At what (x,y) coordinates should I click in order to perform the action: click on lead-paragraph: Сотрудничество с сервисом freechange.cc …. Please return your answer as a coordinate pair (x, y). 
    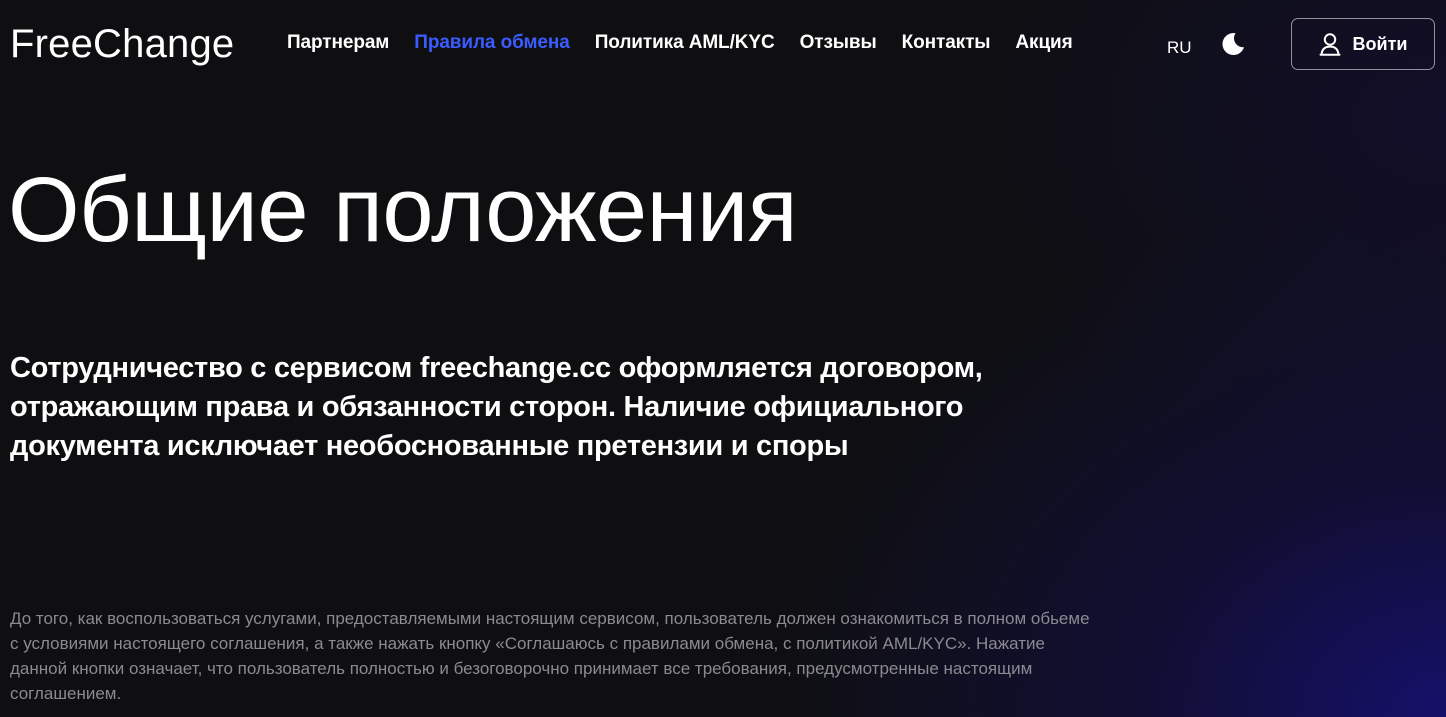
    Looking at the image, I should click on (496, 407).